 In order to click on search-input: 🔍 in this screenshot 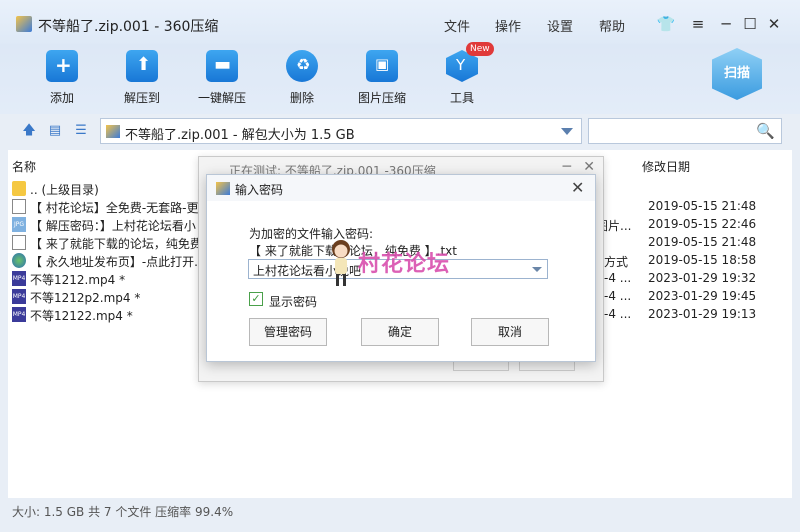, I will do `click(685, 131)`.